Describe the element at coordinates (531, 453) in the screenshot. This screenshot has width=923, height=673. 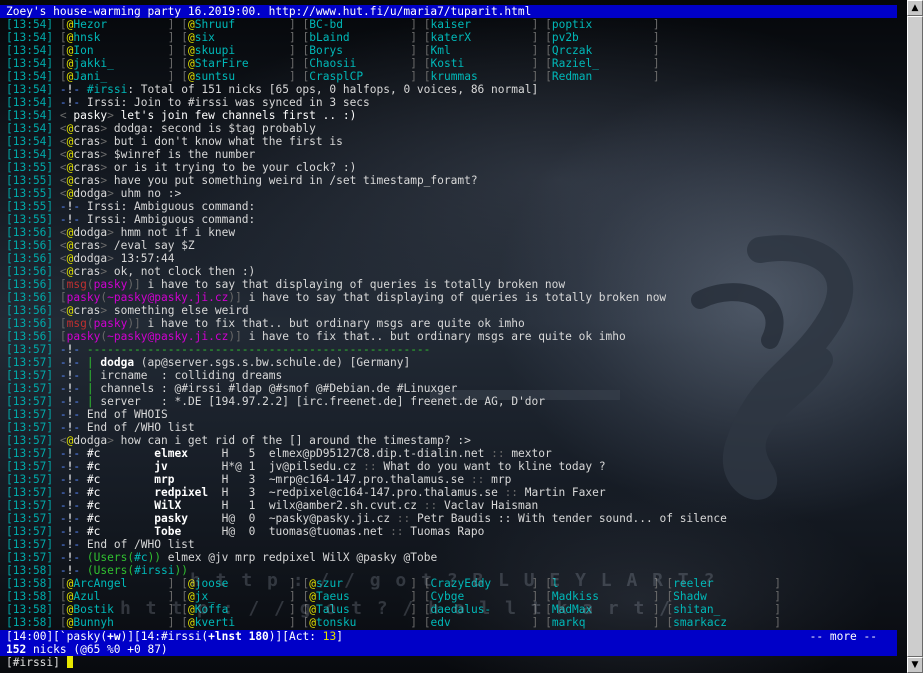
I see `who-realname: mextor` at that location.